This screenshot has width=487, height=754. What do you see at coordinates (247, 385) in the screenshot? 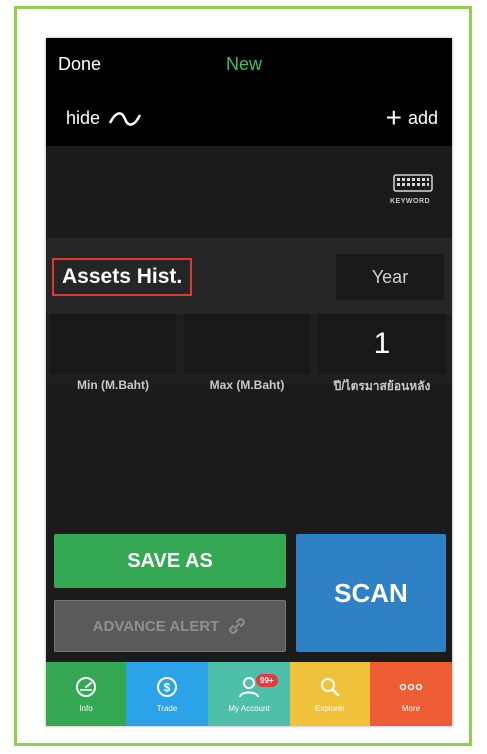
I see `max-label: Max (M.Baht)` at bounding box center [247, 385].